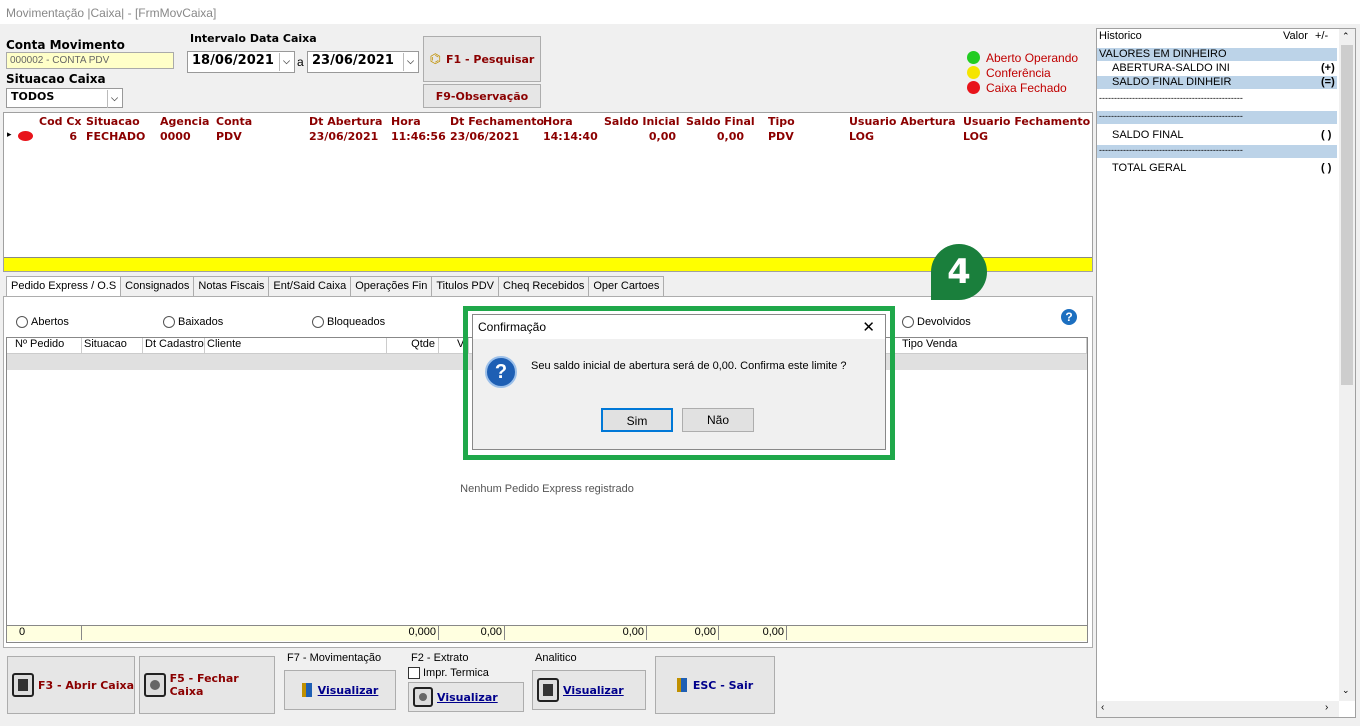 This screenshot has width=1360, height=726. What do you see at coordinates (50, 322) in the screenshot?
I see `radio-abertos-label: Abertos` at bounding box center [50, 322].